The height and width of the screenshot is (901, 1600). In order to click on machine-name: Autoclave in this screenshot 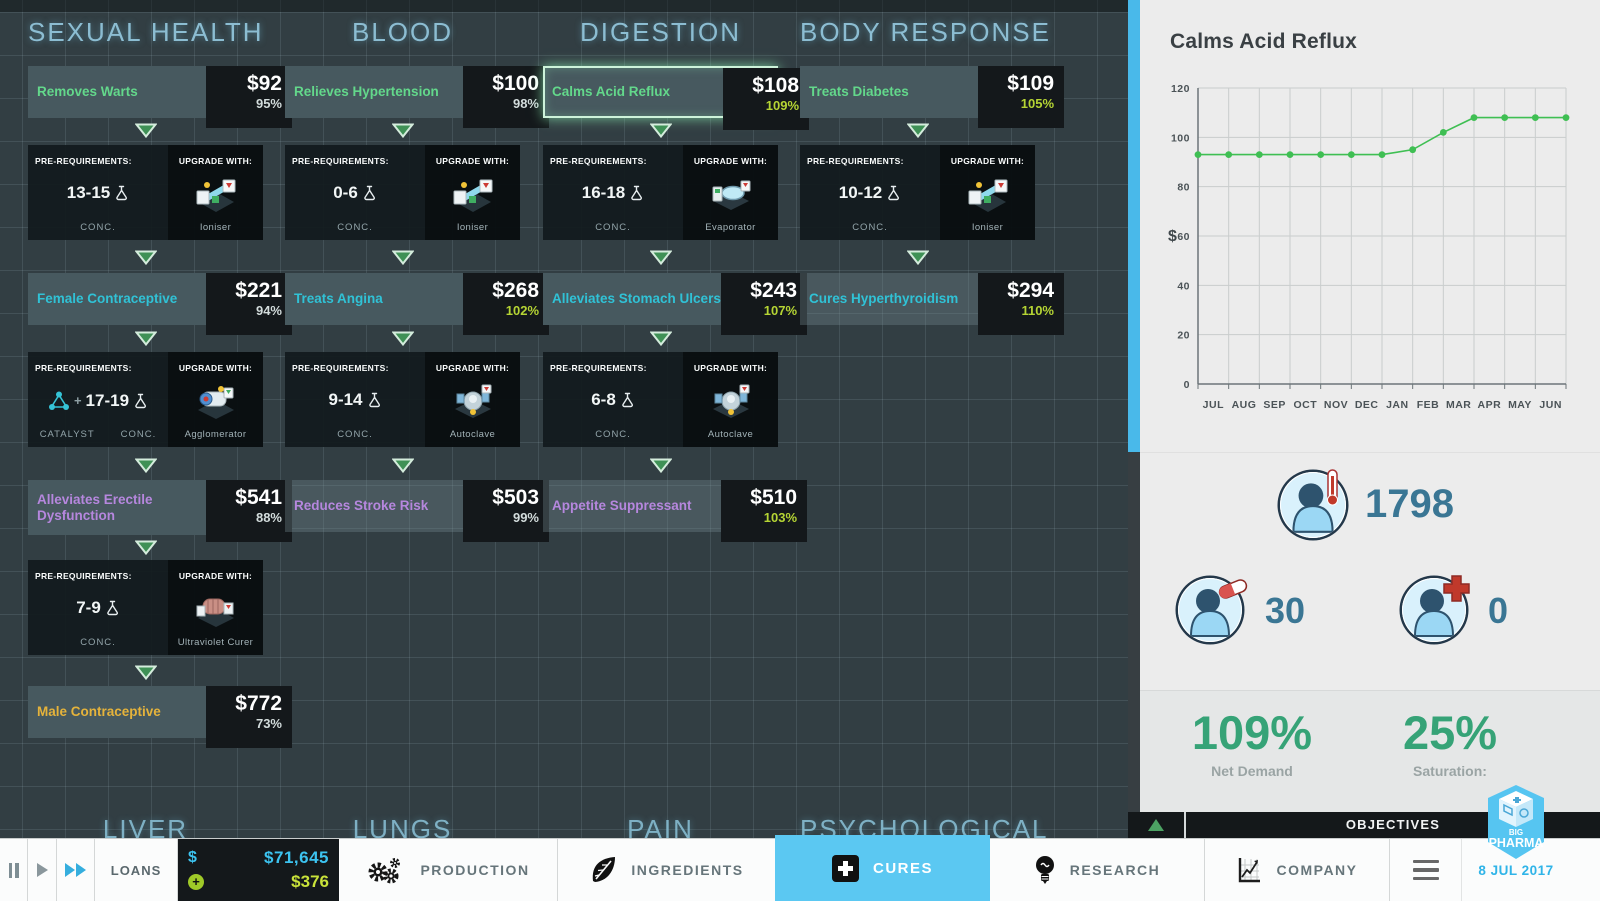, I will do `click(730, 434)`.